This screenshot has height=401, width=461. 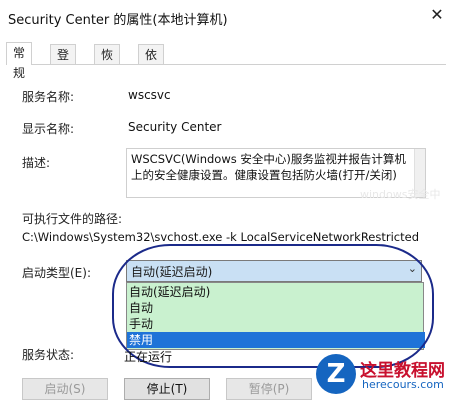 What do you see at coordinates (268, 159) in the screenshot?
I see `description-line: WSCSVC(Windows 安全中心)服务监视并报告计算机` at bounding box center [268, 159].